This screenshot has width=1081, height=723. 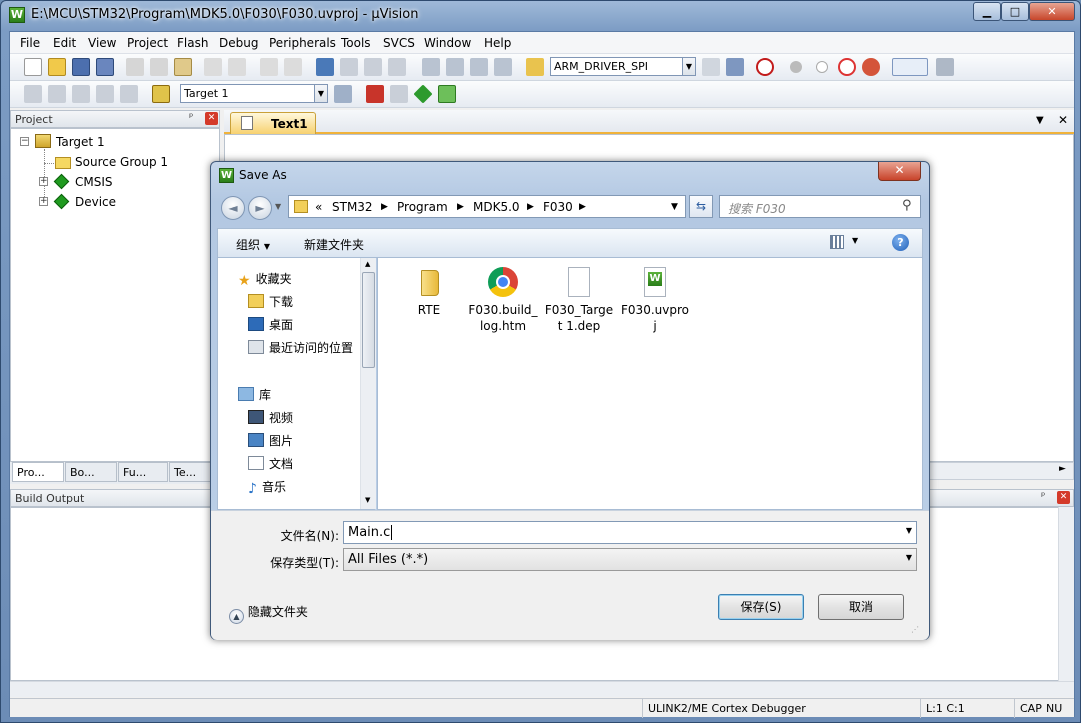 What do you see at coordinates (907, 205) in the screenshot?
I see `search-icon: ⚲` at bounding box center [907, 205].